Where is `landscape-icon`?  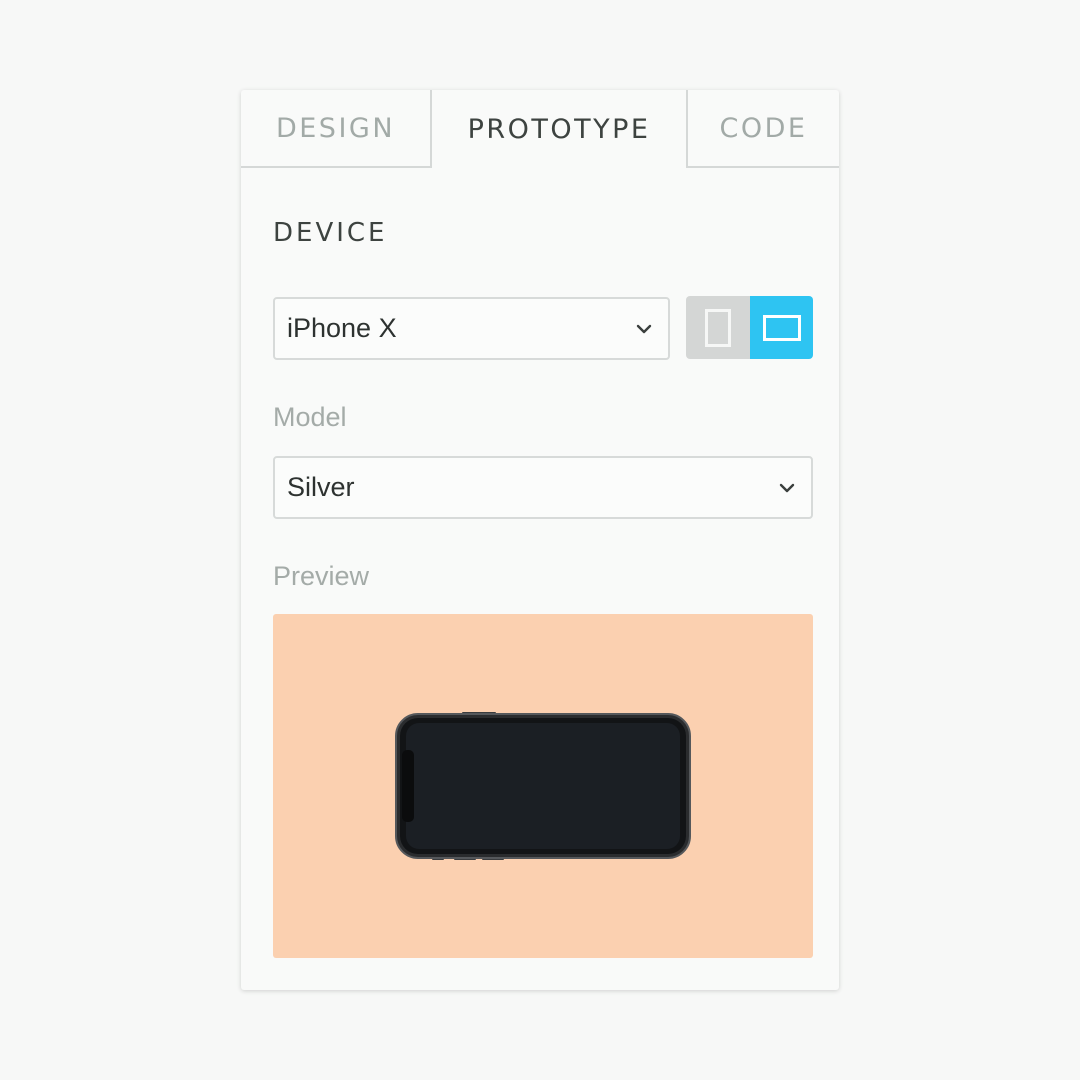
landscape-icon is located at coordinates (781, 327).